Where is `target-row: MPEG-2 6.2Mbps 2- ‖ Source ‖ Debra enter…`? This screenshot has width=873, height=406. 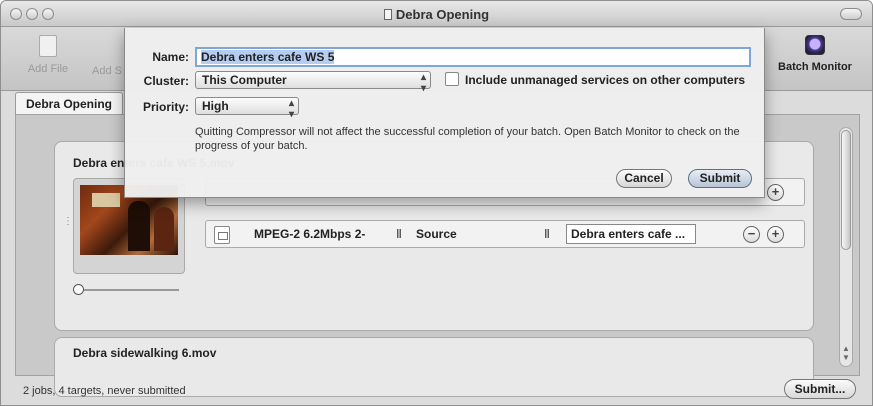
target-row: MPEG-2 6.2Mbps 2- ‖ Source ‖ Debra enter… is located at coordinates (505, 234).